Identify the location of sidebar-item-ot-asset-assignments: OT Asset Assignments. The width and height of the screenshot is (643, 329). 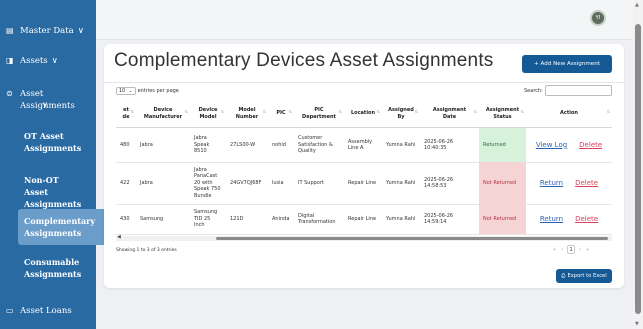
(45, 142).